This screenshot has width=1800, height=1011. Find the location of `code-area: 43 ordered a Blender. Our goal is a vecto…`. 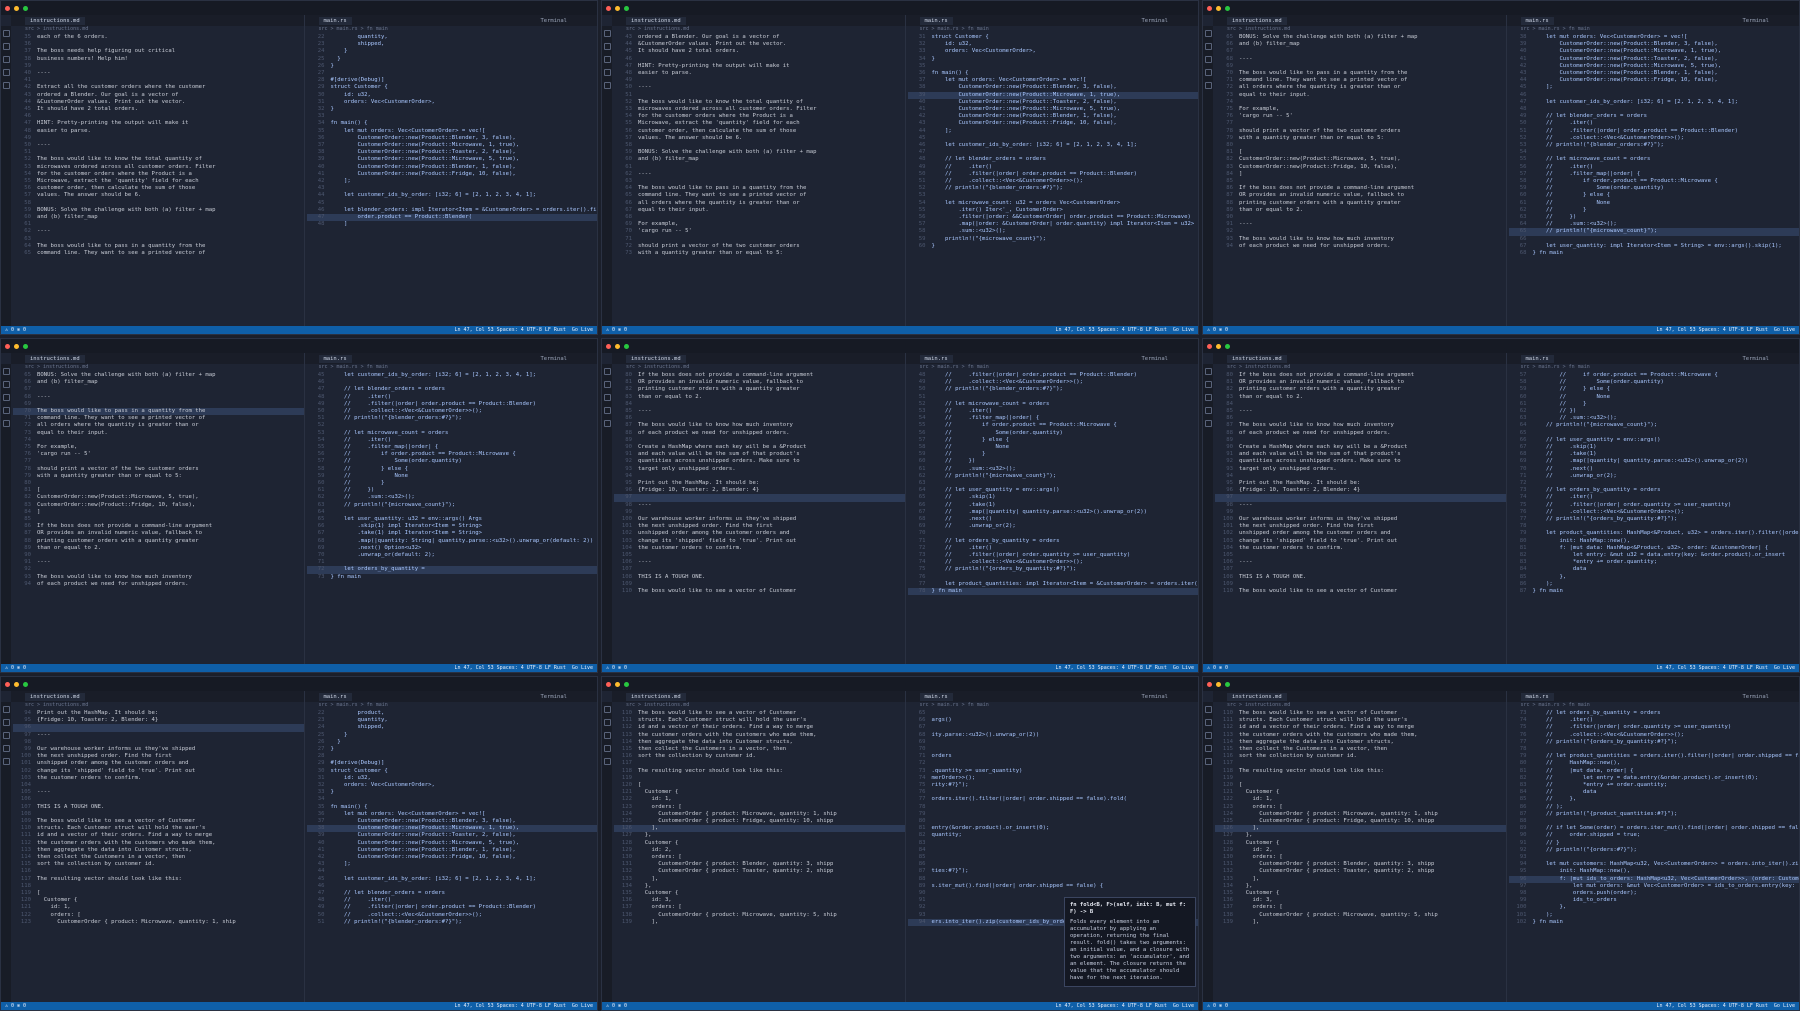

code-area: 43 ordered a Blender. Our goal is a vecto… is located at coordinates (758, 180).